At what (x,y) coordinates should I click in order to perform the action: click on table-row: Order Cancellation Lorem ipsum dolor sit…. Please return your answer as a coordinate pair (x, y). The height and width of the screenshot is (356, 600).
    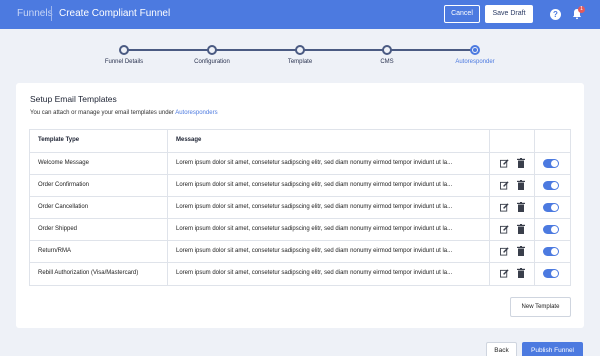
    Looking at the image, I should click on (300, 207).